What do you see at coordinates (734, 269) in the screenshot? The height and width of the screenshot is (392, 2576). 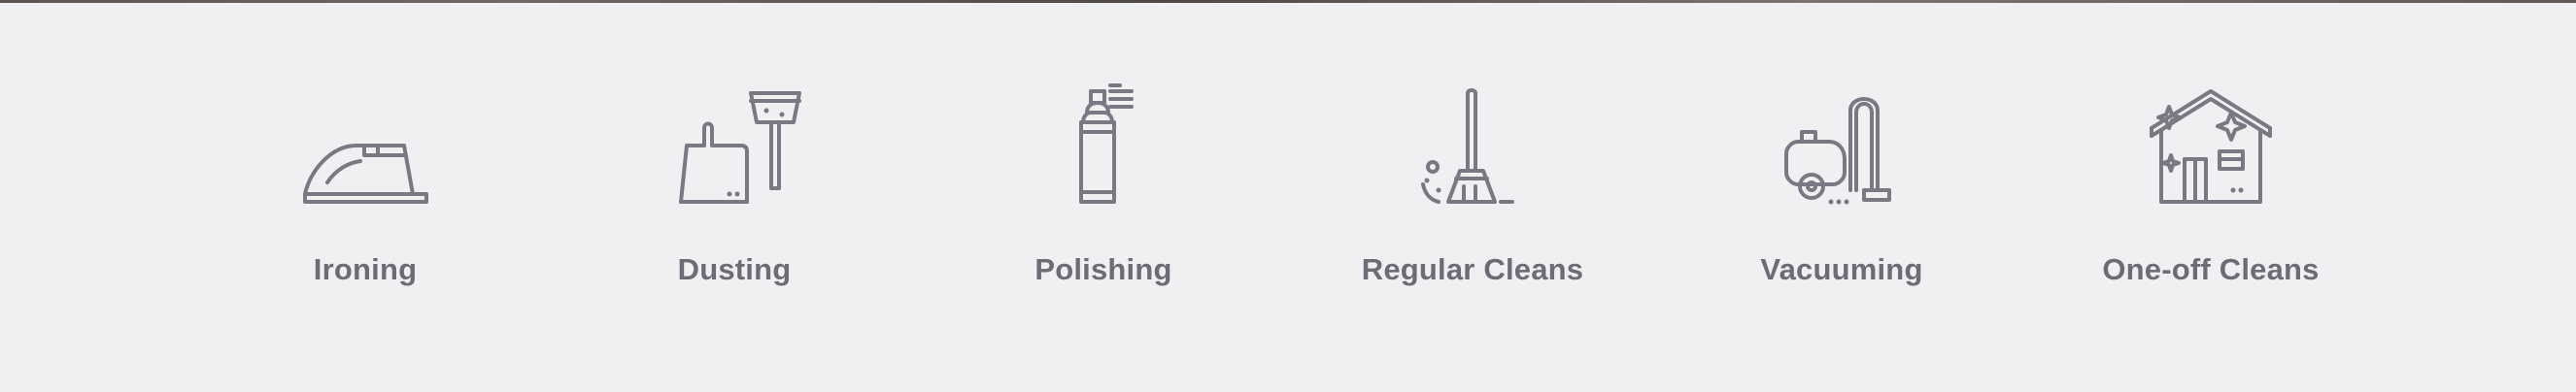 I see `service-label: Dusting` at bounding box center [734, 269].